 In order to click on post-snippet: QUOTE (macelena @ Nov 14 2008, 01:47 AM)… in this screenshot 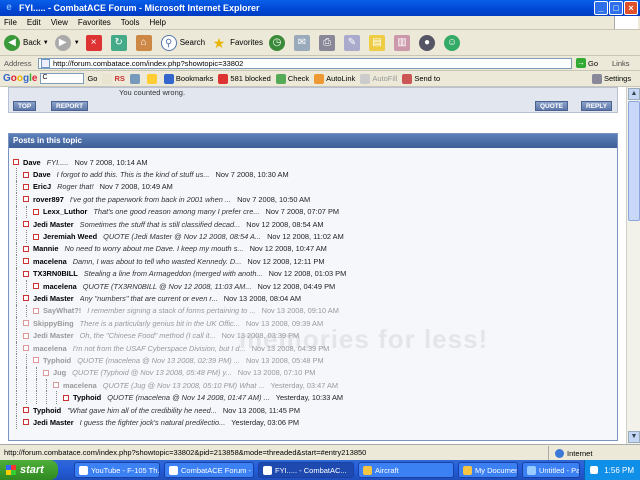, I will do `click(188, 397)`.